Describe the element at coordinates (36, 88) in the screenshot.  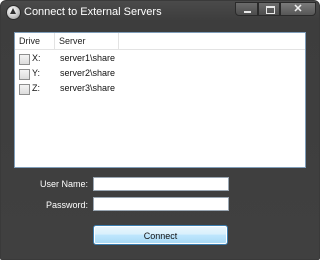
I see `drive-letter: Z:` at that location.